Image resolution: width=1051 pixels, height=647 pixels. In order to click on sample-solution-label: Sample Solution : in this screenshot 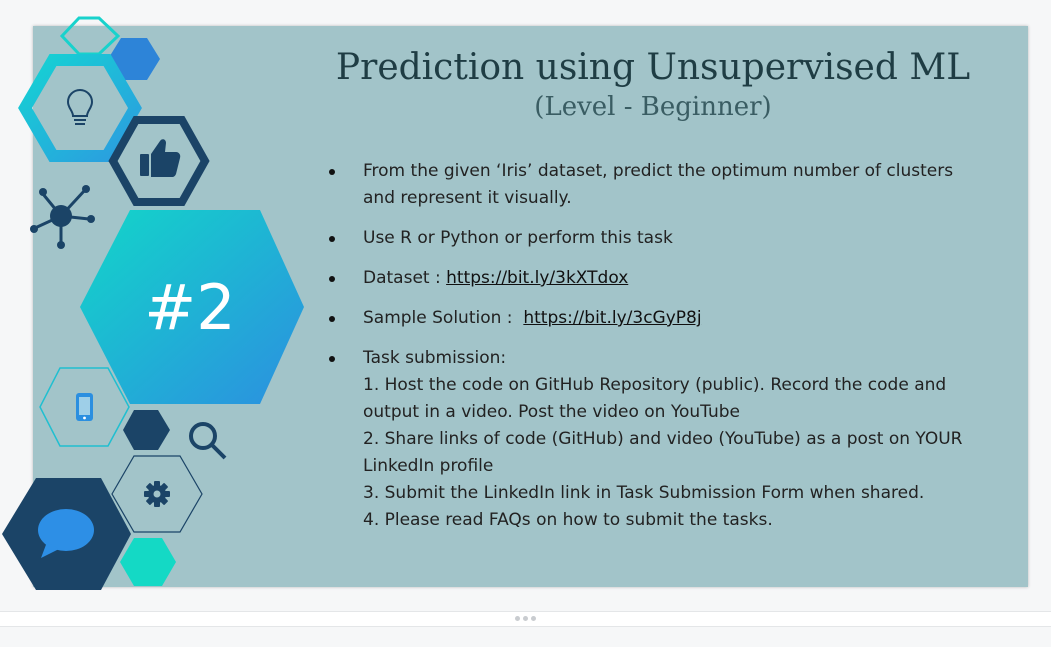, I will do `click(443, 318)`.